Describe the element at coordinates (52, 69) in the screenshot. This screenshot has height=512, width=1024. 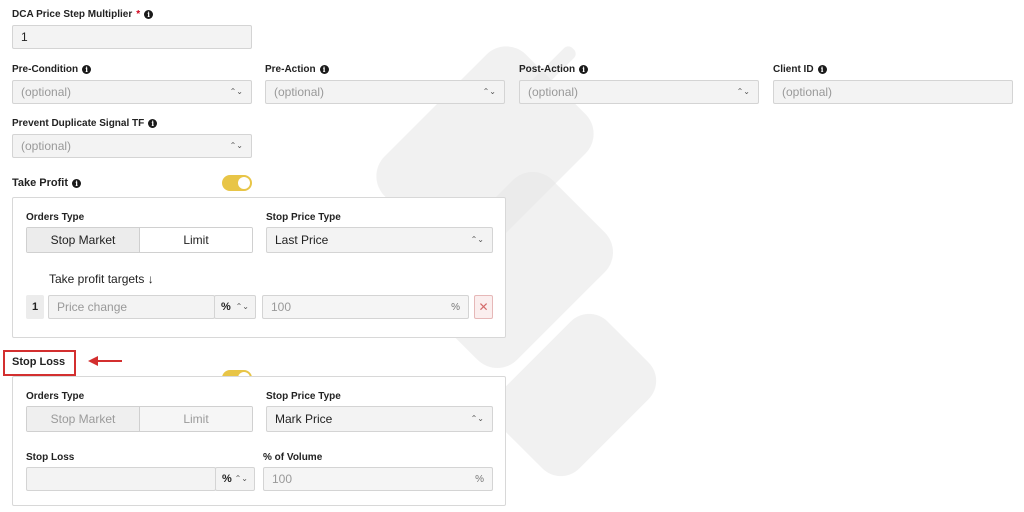
I see `pre-condition-label: Pre-Condition i` at that location.